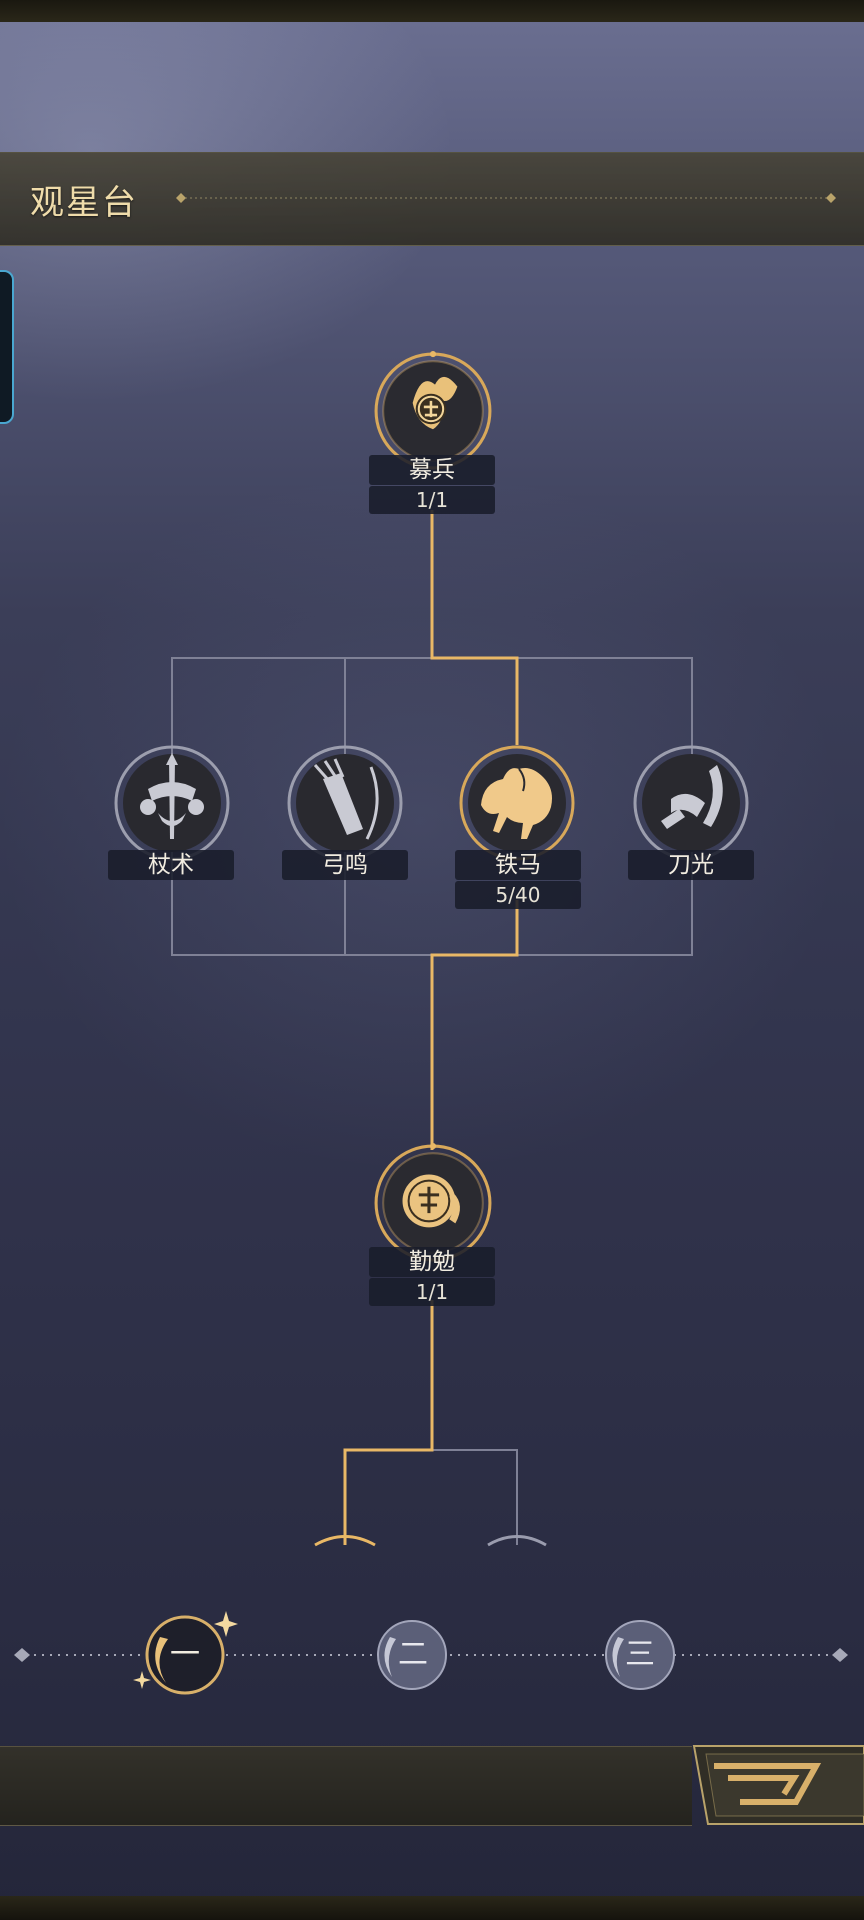 Image resolution: width=864 pixels, height=1920 pixels. What do you see at coordinates (345, 865) in the screenshot?
I see `bow-label: 弓鸣` at bounding box center [345, 865].